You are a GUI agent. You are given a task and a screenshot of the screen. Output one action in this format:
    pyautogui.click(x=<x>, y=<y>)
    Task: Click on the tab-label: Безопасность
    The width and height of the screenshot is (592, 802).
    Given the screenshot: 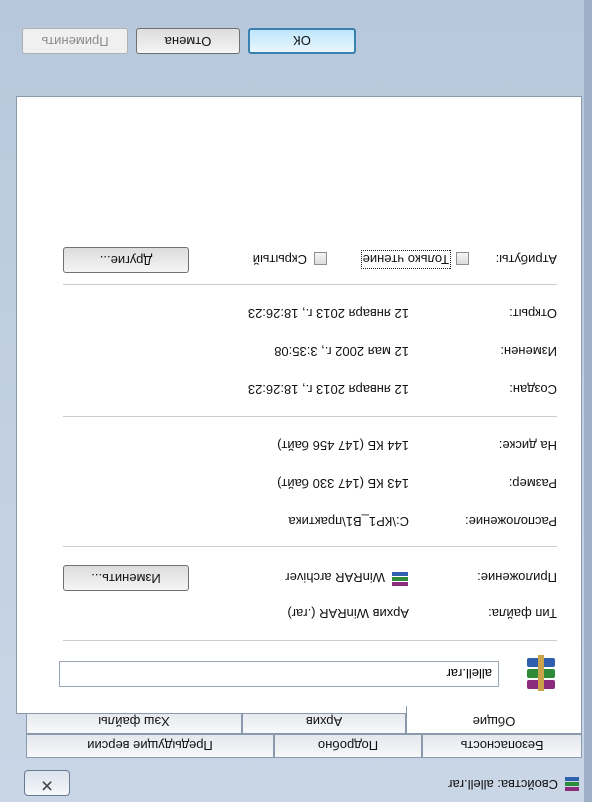 What is the action you would take?
    pyautogui.click(x=502, y=745)
    